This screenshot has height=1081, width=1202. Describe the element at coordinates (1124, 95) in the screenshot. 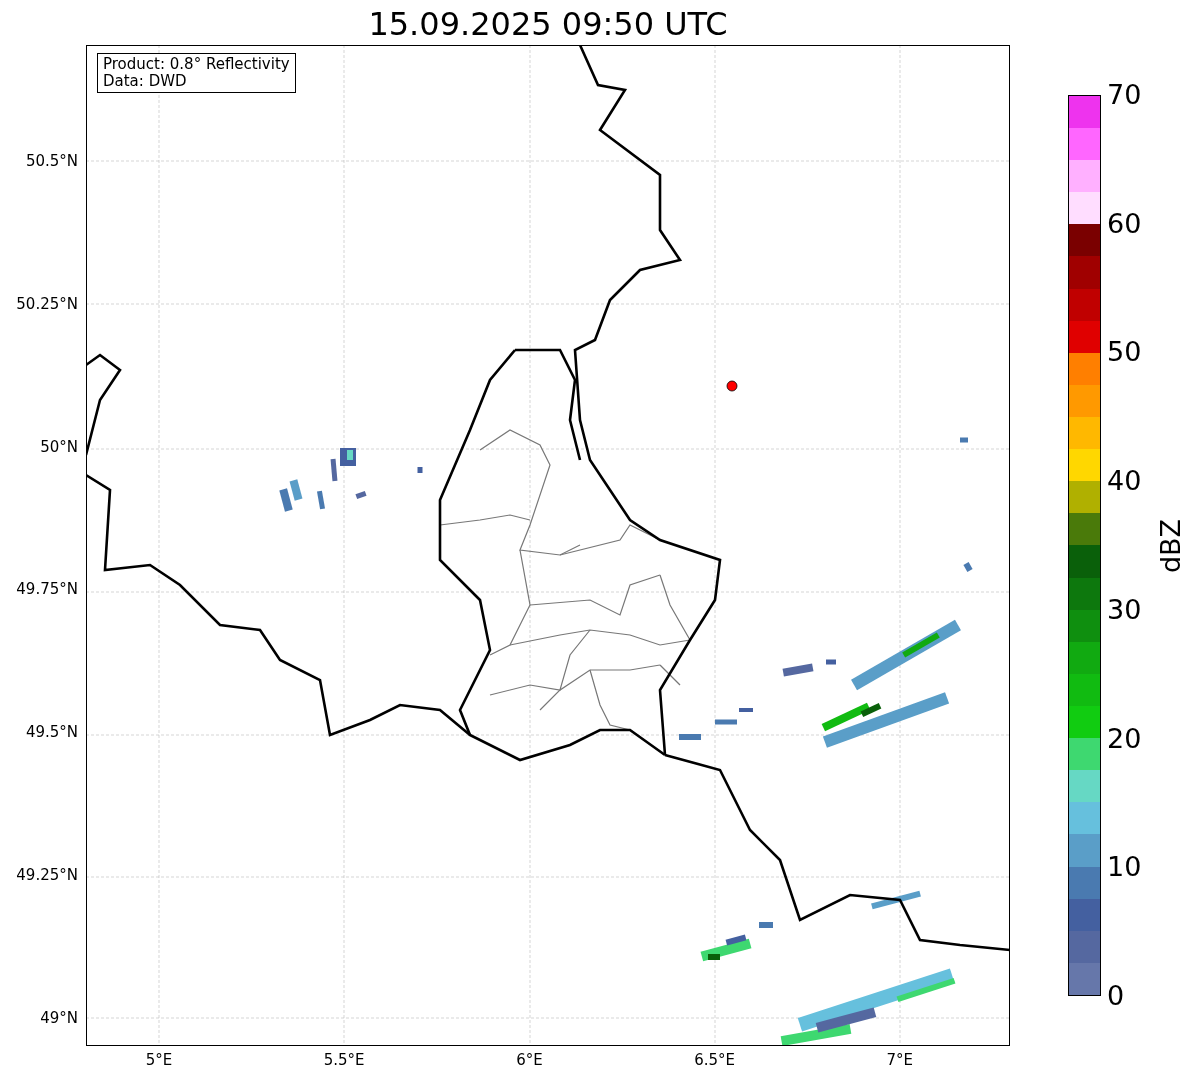

I see `colorbar-tick-label: 70` at that location.